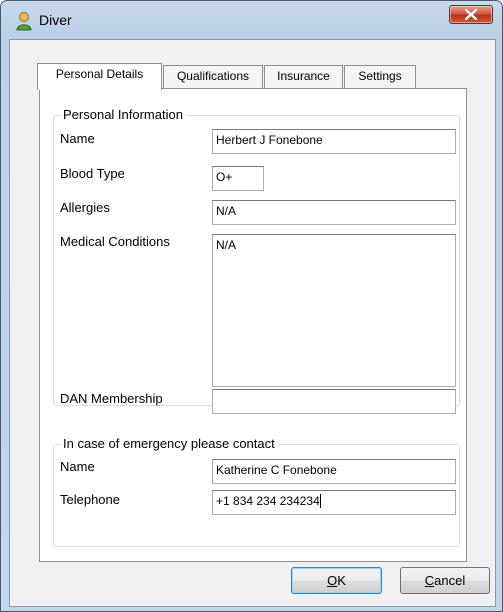 The image size is (503, 612). I want to click on allergies-label: Allergies, so click(85, 207).